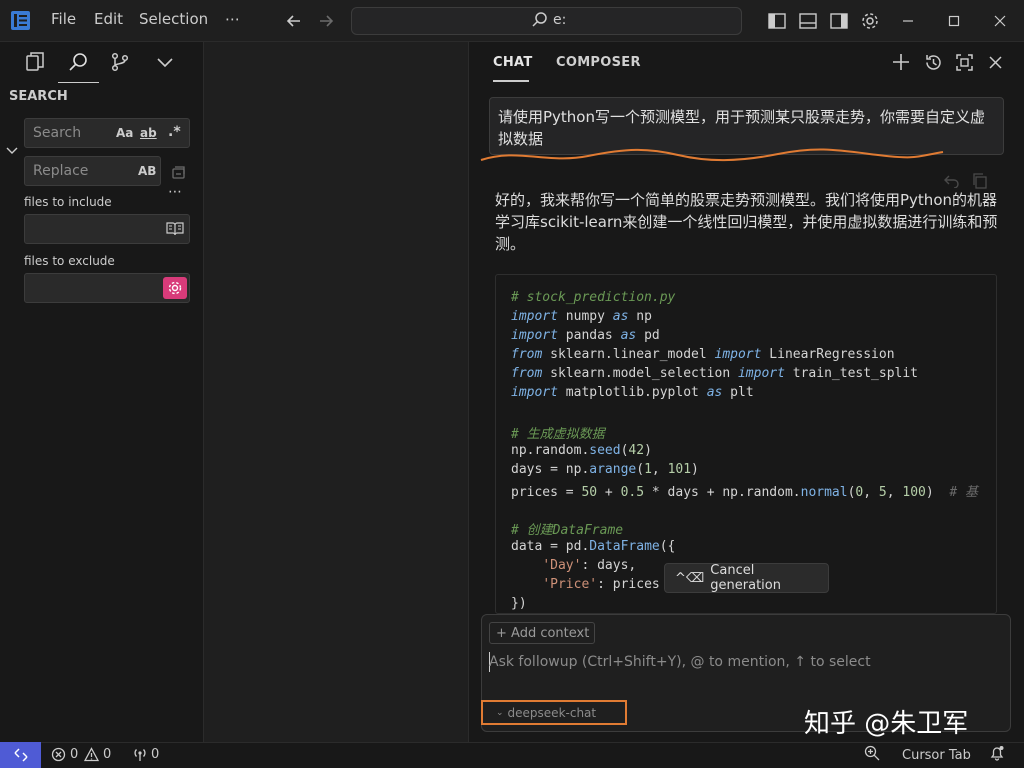 This screenshot has width=1024, height=768. What do you see at coordinates (61, 171) in the screenshot?
I see `replace-placeholder: Replace` at bounding box center [61, 171].